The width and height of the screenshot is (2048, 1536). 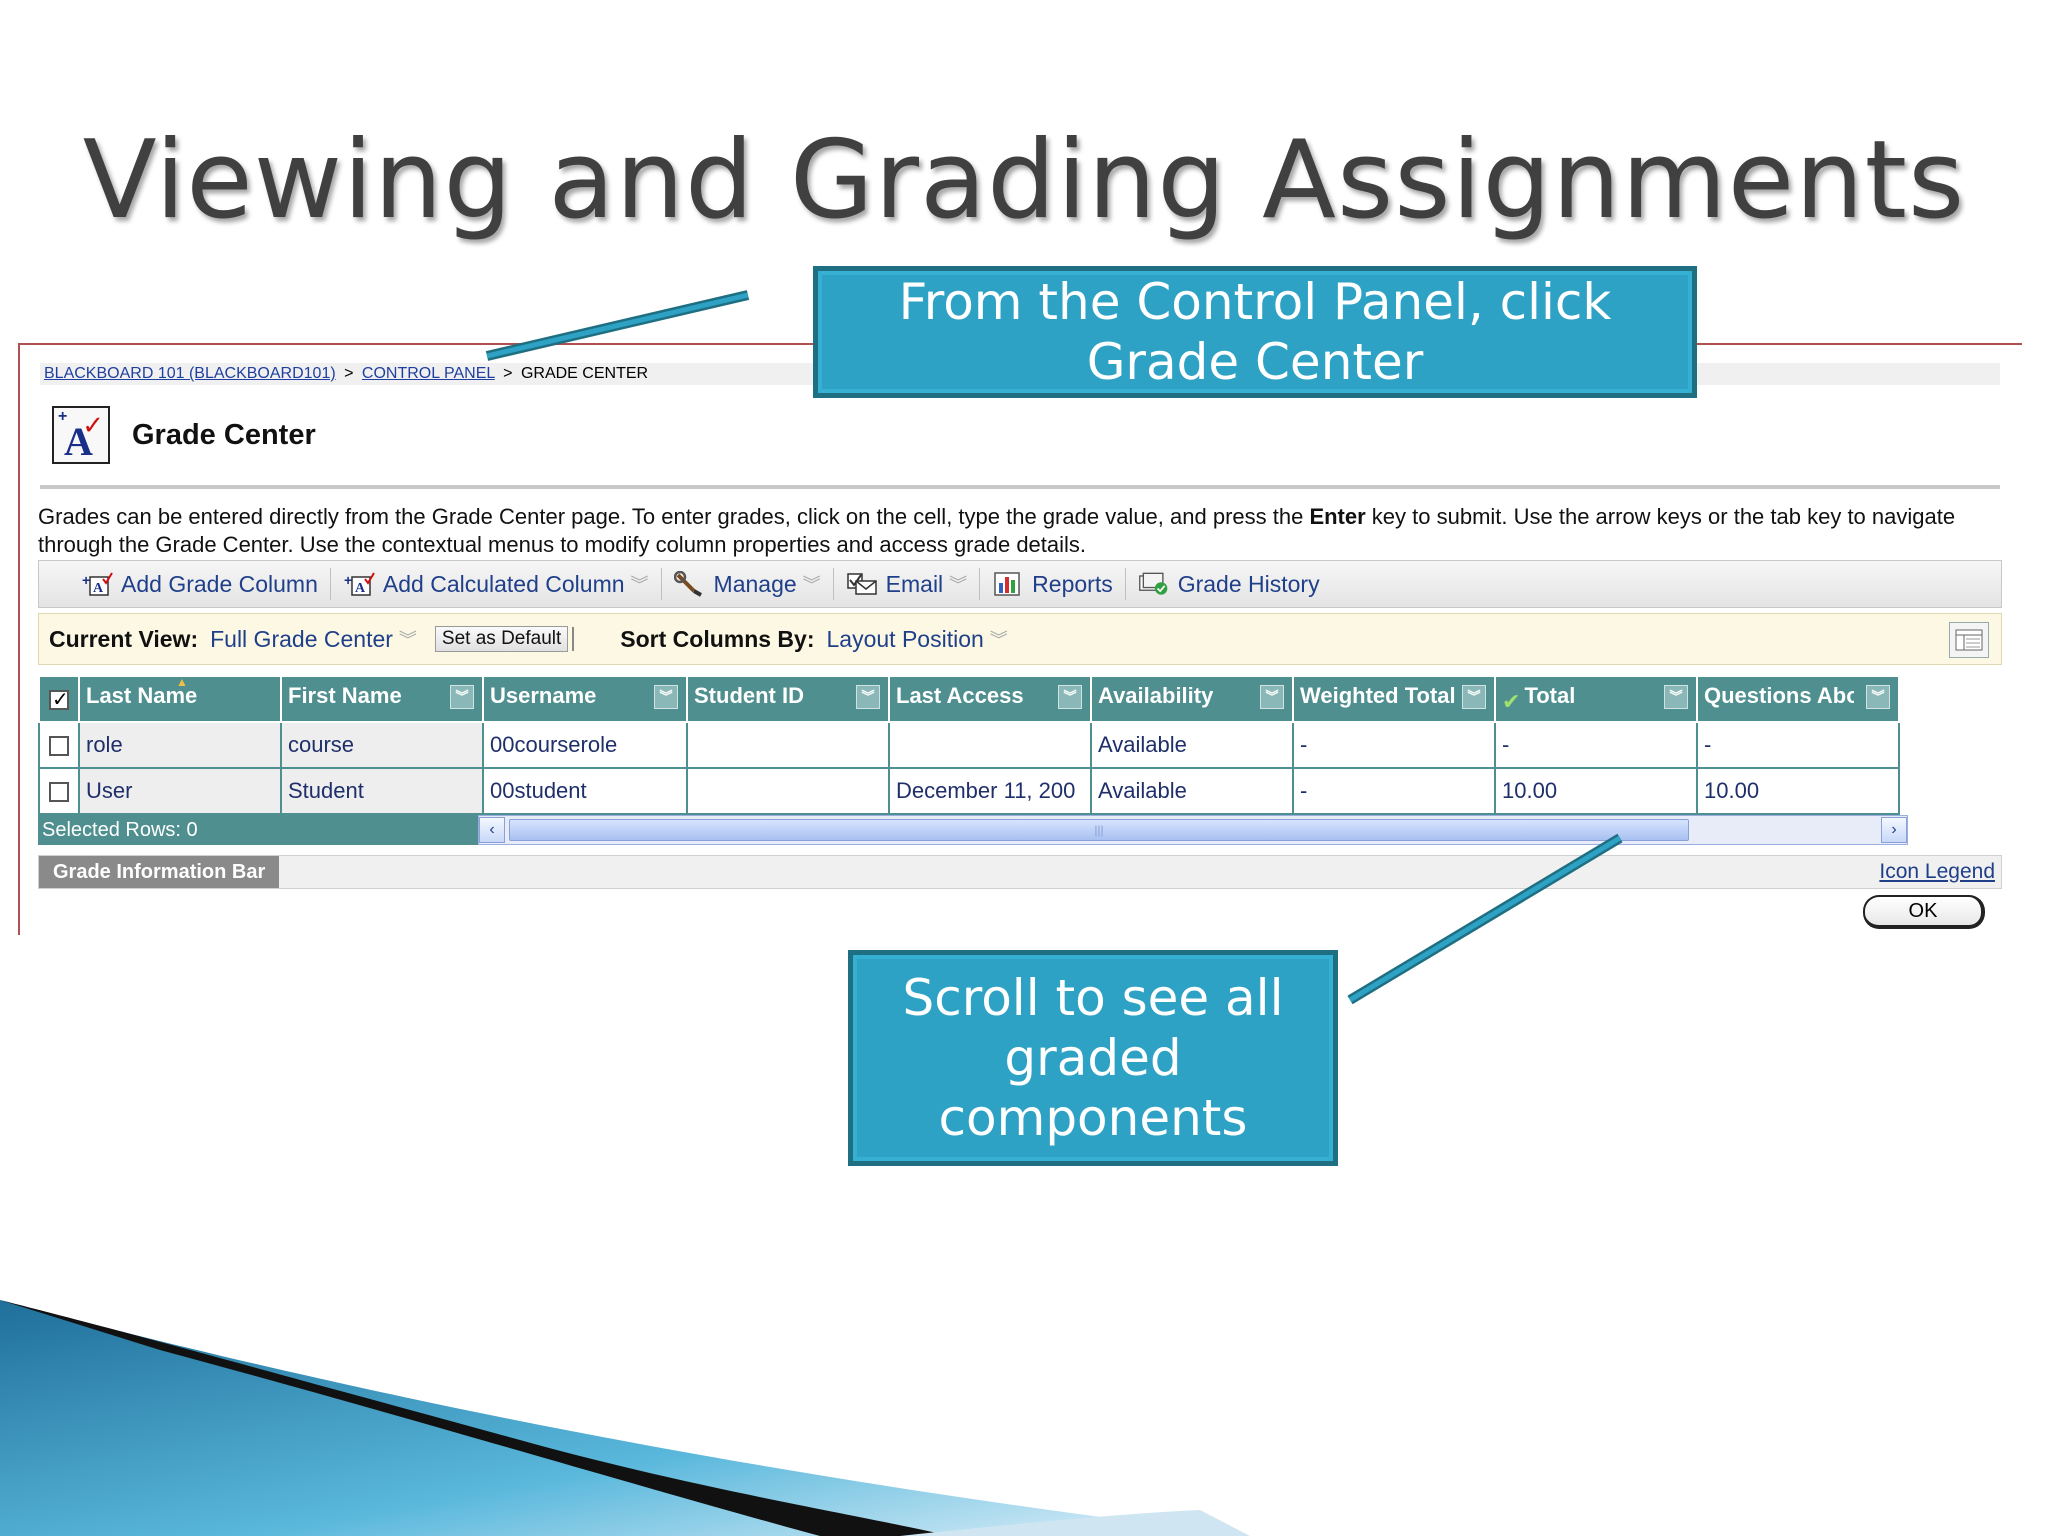 I want to click on add-column-icon: A +, so click(x=97, y=584).